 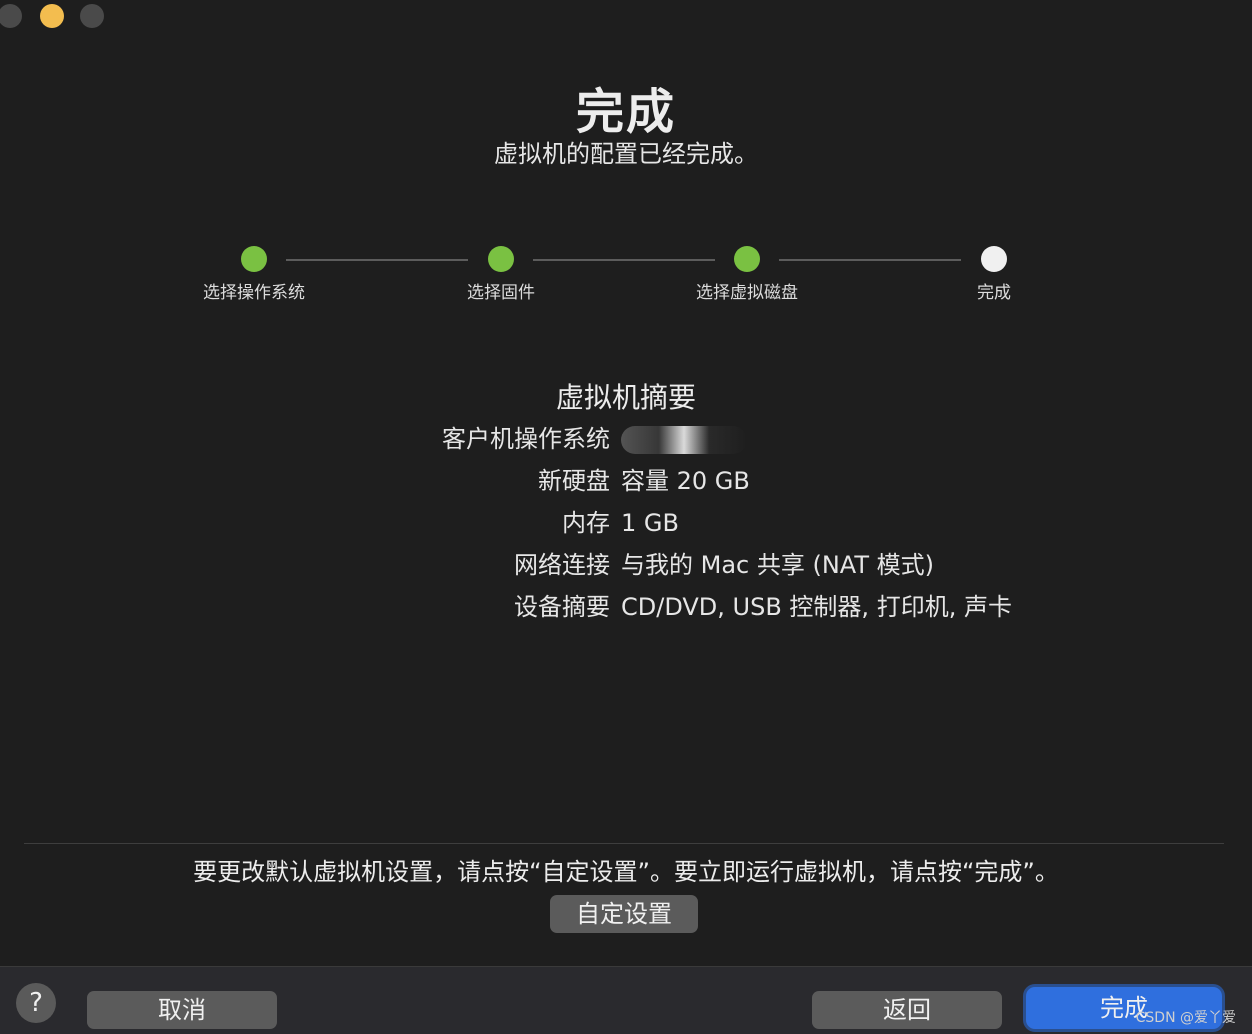 I want to click on minimize-window-icon, so click(x=52, y=16).